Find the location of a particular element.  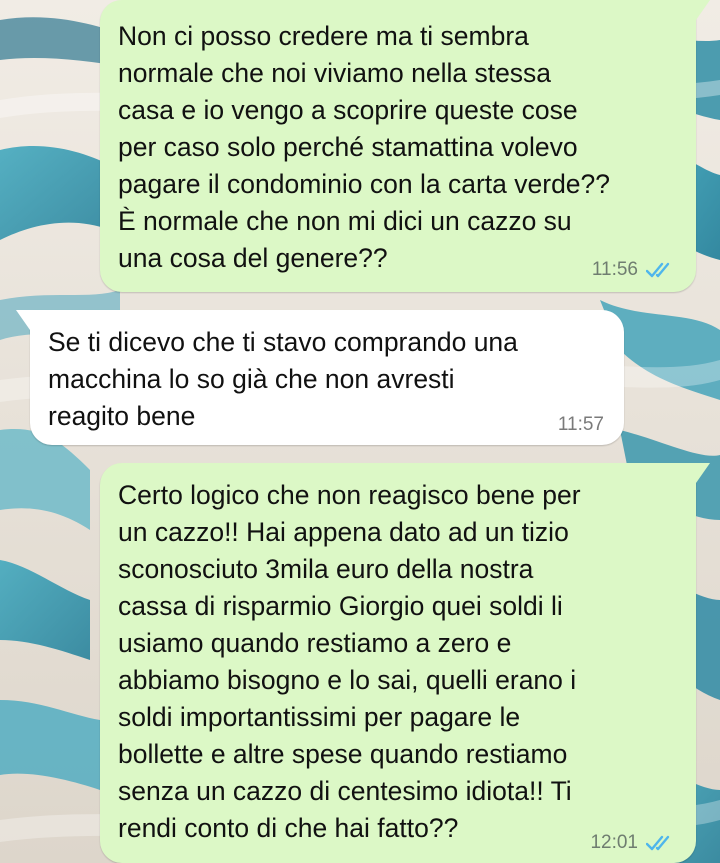

message-time: 11:57 is located at coordinates (580, 424).